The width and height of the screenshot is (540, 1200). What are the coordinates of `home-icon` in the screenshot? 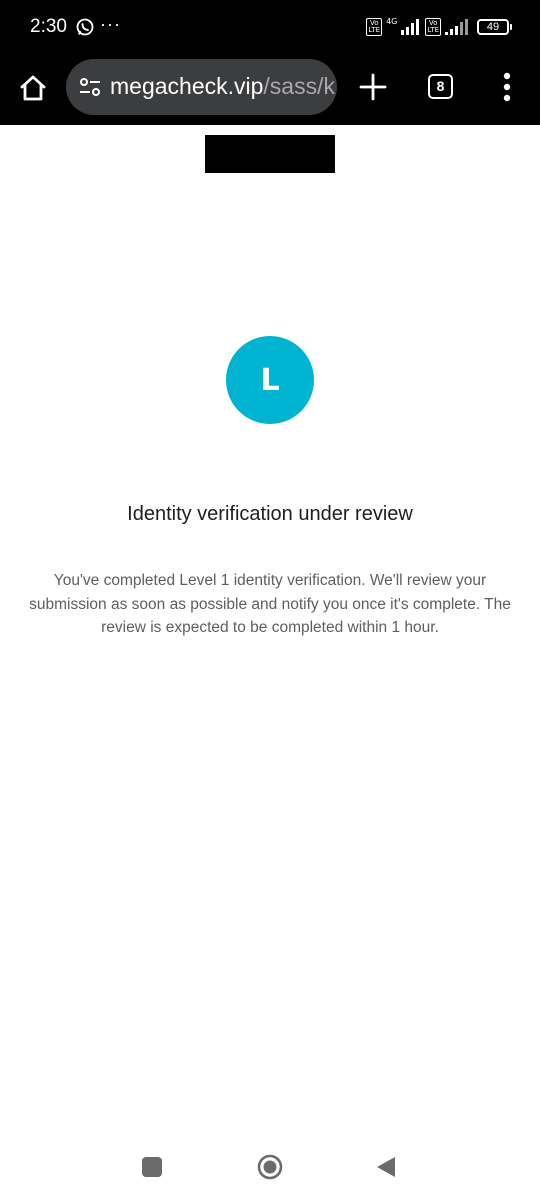 It's located at (33, 88).